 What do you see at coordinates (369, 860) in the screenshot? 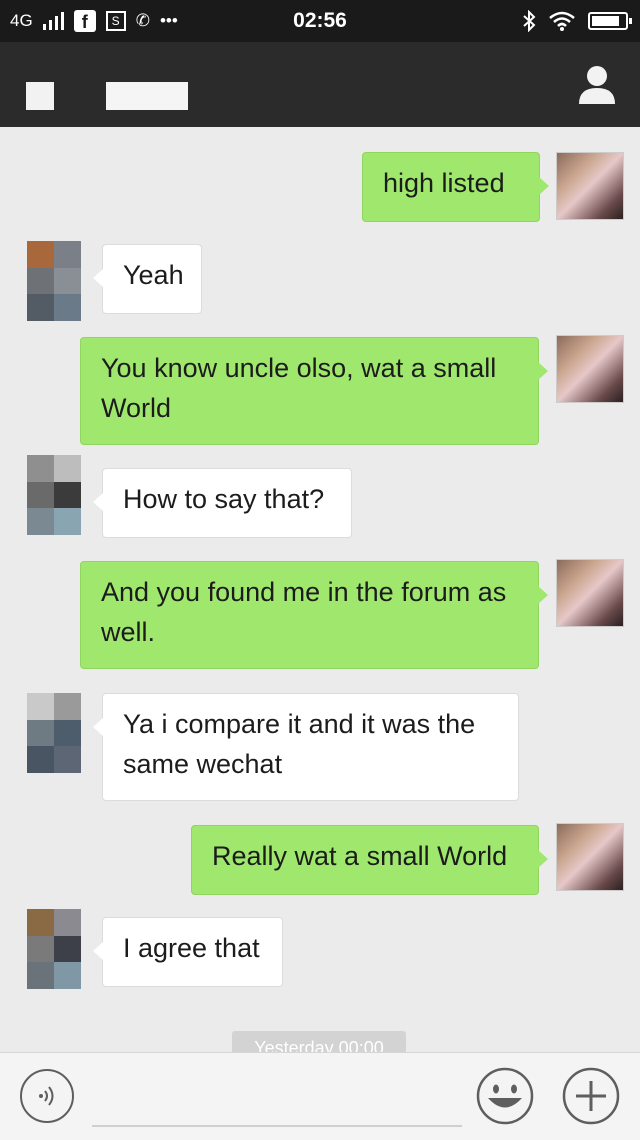
I see `message-bubble-sent: Really wat a small World` at bounding box center [369, 860].